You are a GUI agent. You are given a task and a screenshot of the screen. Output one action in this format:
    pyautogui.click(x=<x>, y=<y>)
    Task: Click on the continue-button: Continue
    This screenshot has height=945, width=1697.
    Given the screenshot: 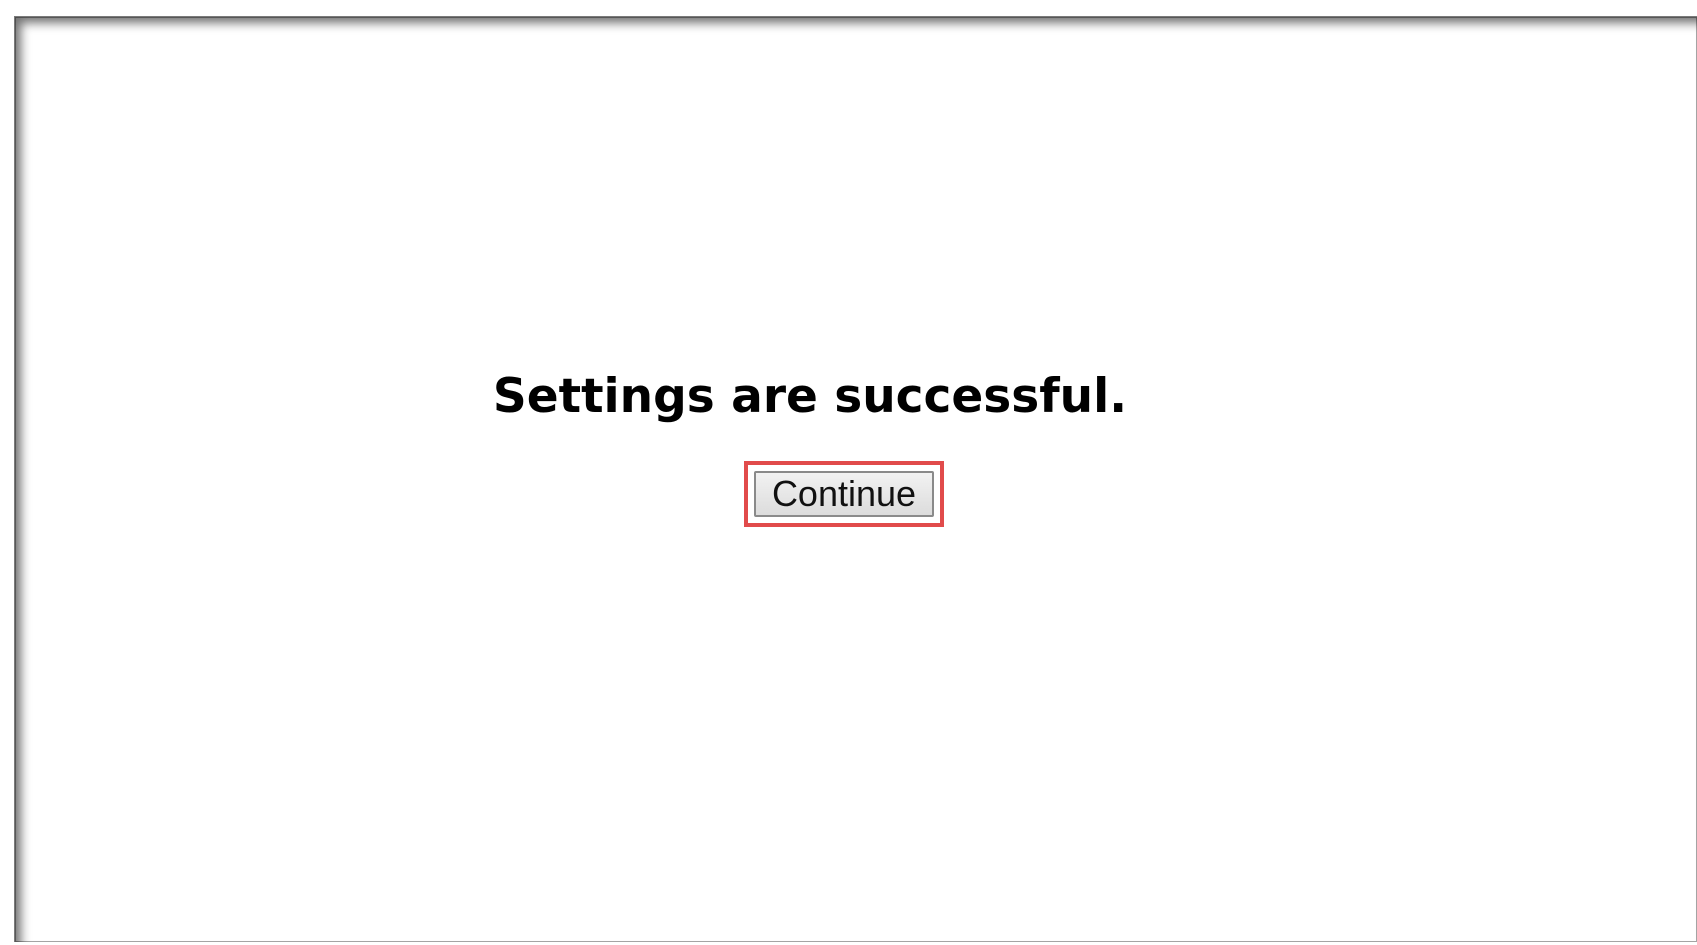 What is the action you would take?
    pyautogui.click(x=844, y=494)
    